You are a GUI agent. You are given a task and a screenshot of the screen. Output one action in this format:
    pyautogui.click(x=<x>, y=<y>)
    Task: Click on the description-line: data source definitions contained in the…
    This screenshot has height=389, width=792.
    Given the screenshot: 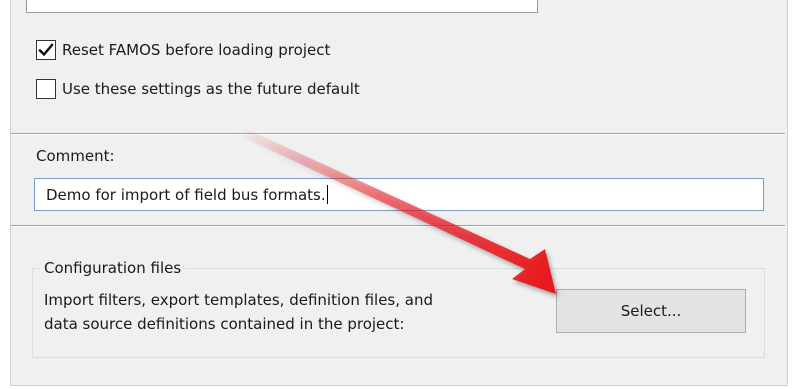 What is the action you would take?
    pyautogui.click(x=224, y=324)
    